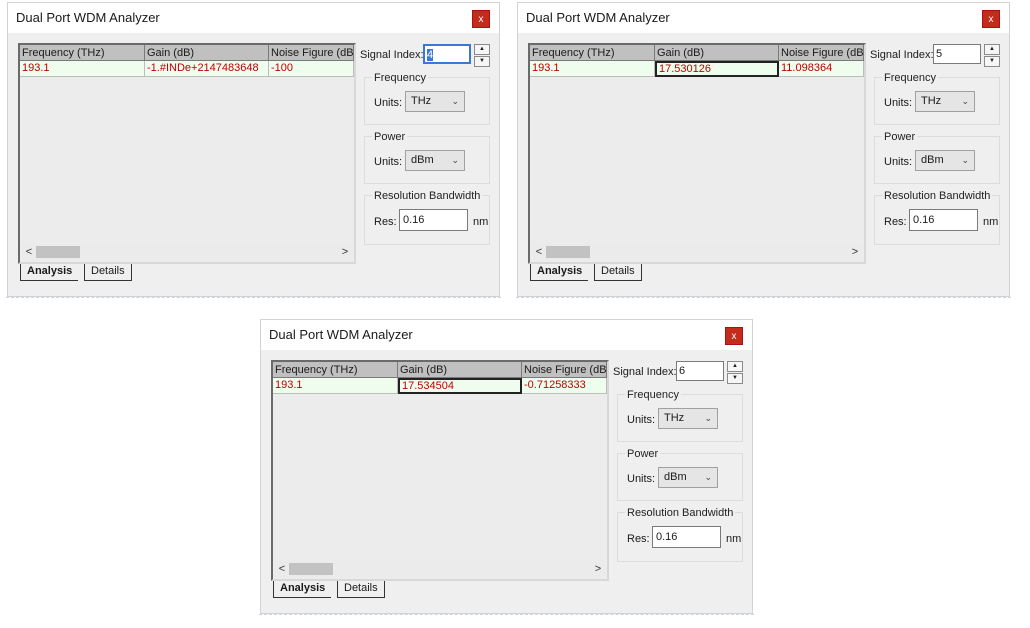 This screenshot has height=628, width=1030. I want to click on cell-gain: 17.530126, so click(717, 69).